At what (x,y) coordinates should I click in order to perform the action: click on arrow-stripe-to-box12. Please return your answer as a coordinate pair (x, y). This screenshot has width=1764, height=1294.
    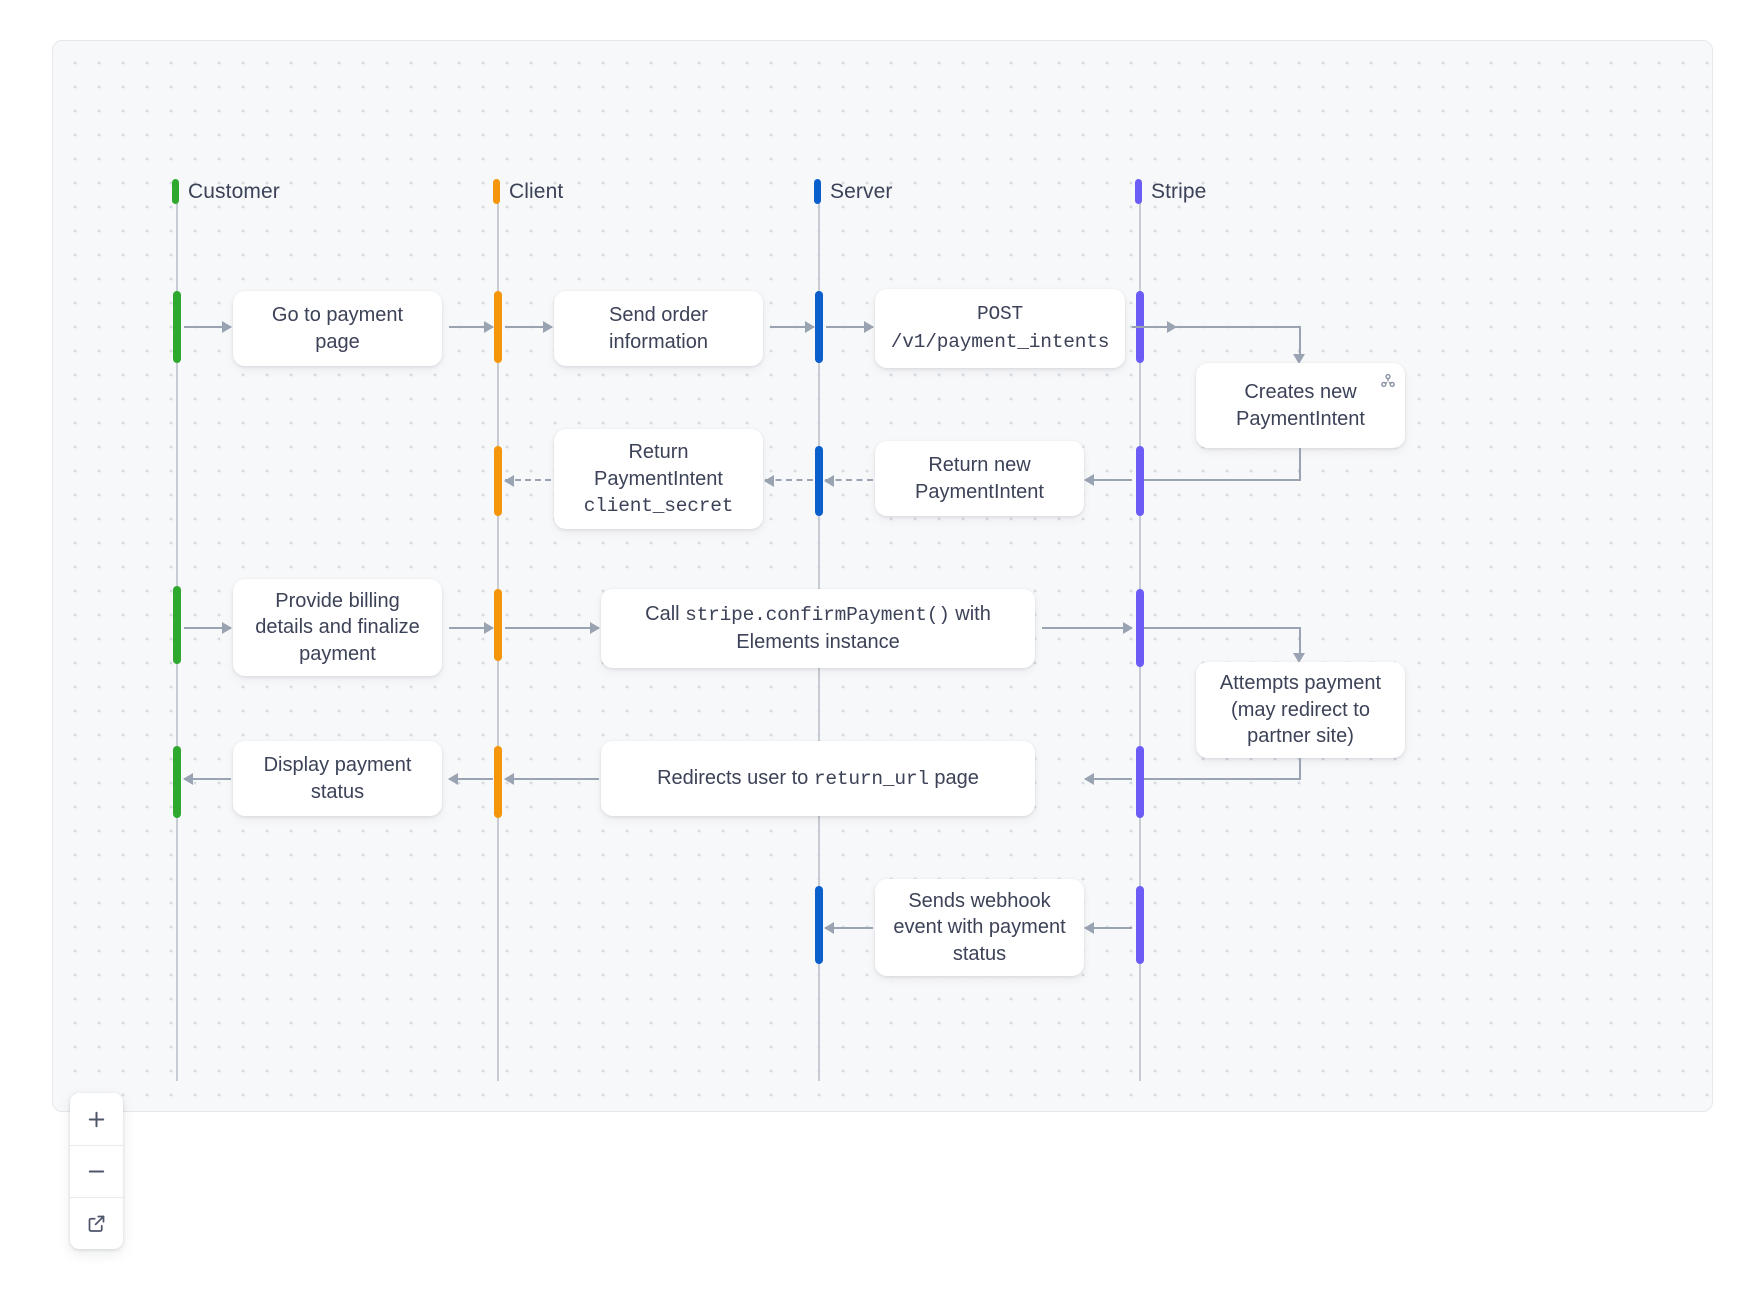
    Looking at the image, I should click on (1108, 928).